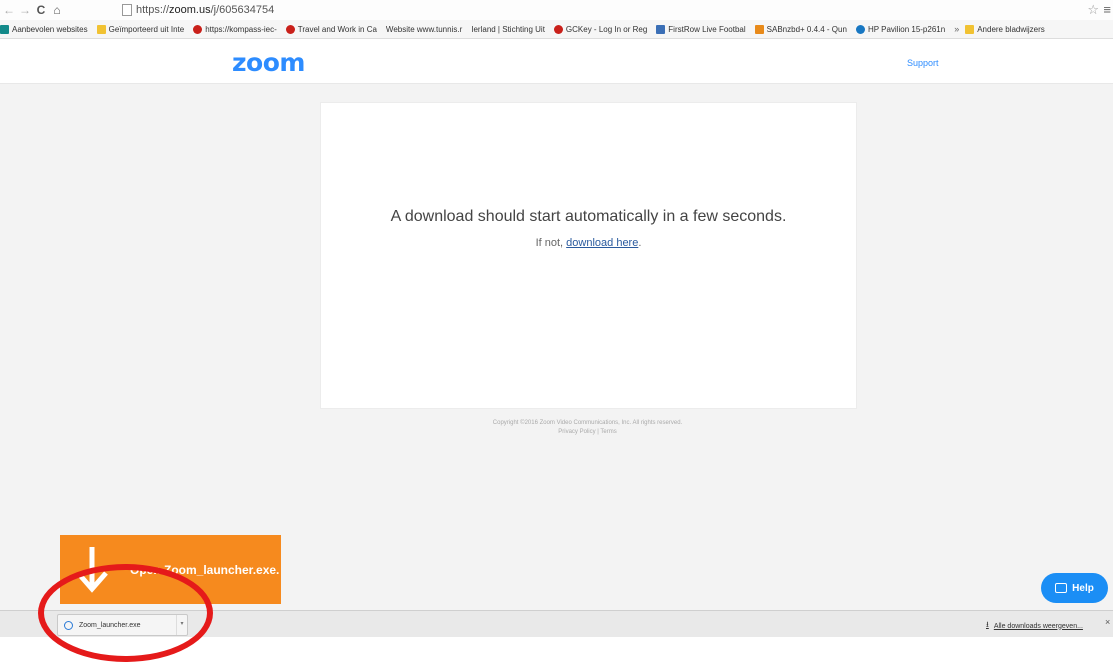  Describe the element at coordinates (241, 29) in the screenshot. I see `bookmark-label: https://kompass-iec-` at that location.